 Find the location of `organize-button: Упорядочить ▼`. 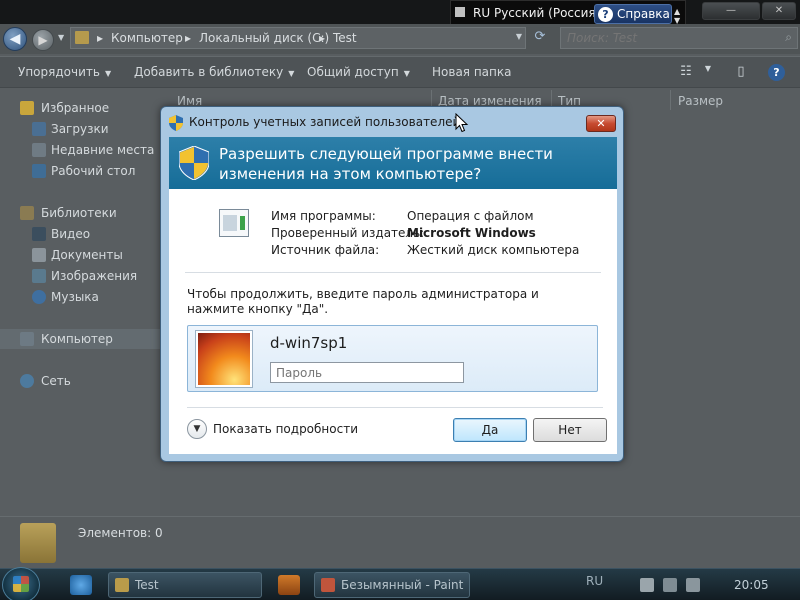

organize-button: Упорядочить ▼ is located at coordinates (64, 72).